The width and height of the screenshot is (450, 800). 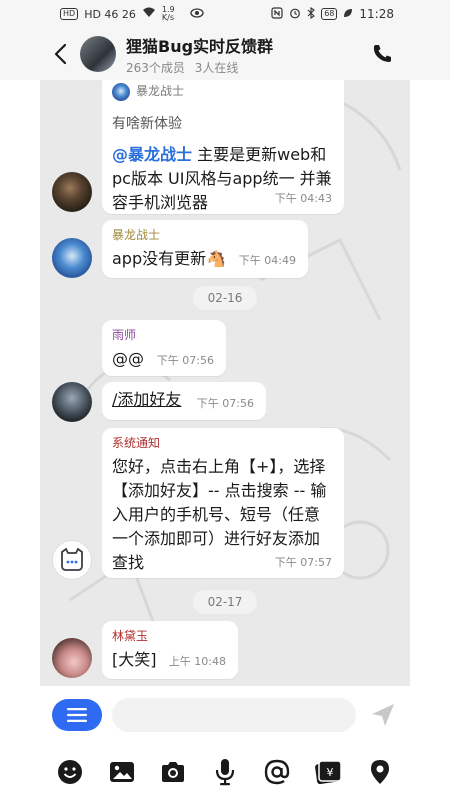 I want to click on message-text: app没有更新🐴, so click(x=169, y=258).